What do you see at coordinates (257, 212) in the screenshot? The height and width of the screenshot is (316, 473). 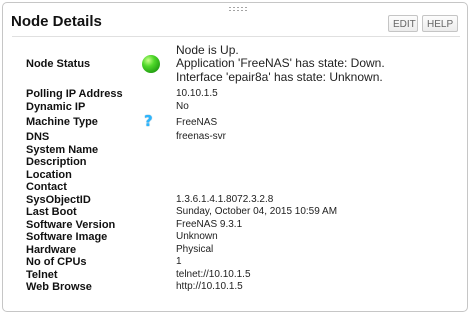 I see `last-boot-value: Sunday, October 04, 2015 10:59 AM` at bounding box center [257, 212].